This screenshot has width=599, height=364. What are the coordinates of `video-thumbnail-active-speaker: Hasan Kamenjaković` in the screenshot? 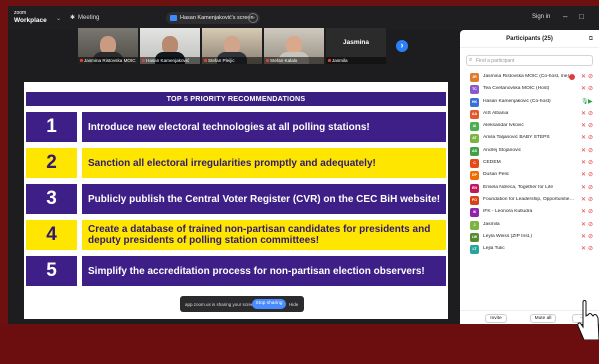 It's located at (170, 46).